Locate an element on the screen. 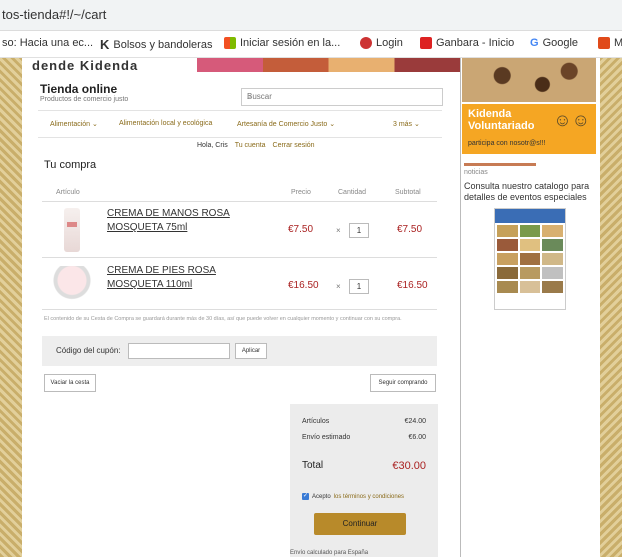 The image size is (622, 557). login-icon is located at coordinates (366, 43).